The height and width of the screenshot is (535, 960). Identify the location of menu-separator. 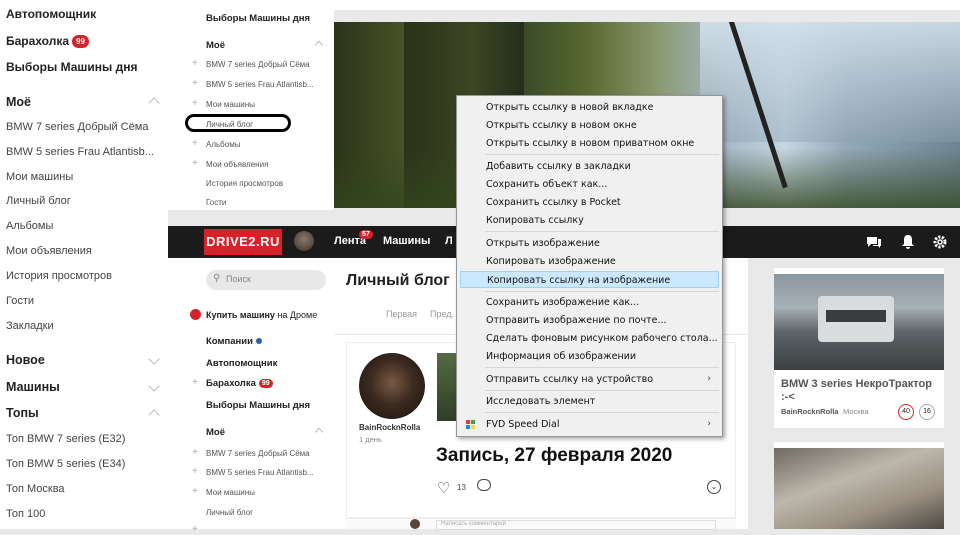
(602, 154).